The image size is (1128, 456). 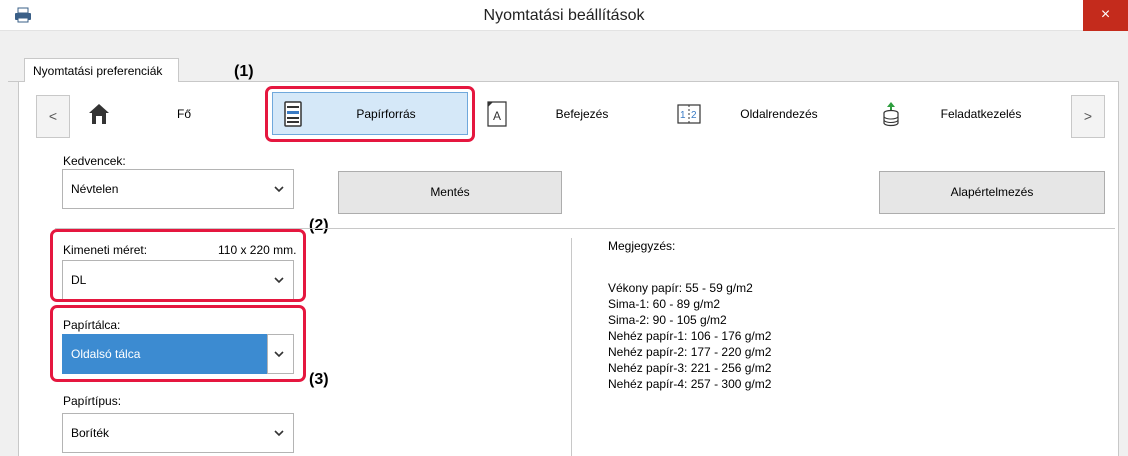 What do you see at coordinates (1088, 116) in the screenshot?
I see `nav-next-button: >` at bounding box center [1088, 116].